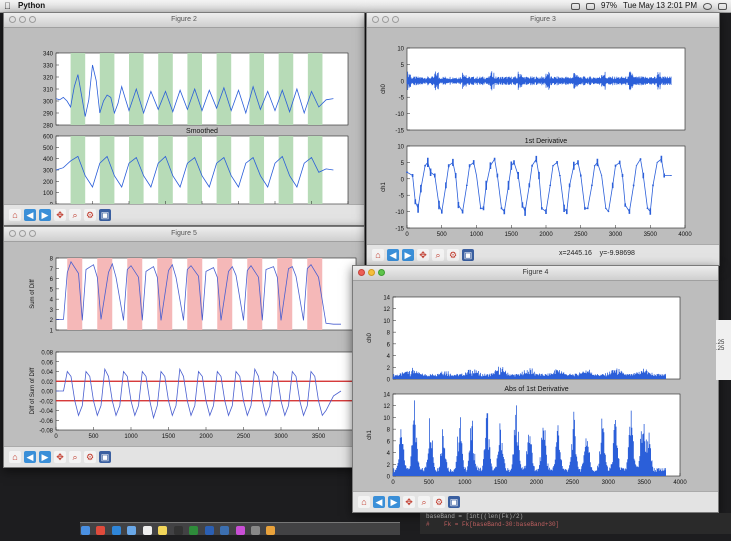  I want to click on background-editor-fragment: .25 .25, so click(723, 350).